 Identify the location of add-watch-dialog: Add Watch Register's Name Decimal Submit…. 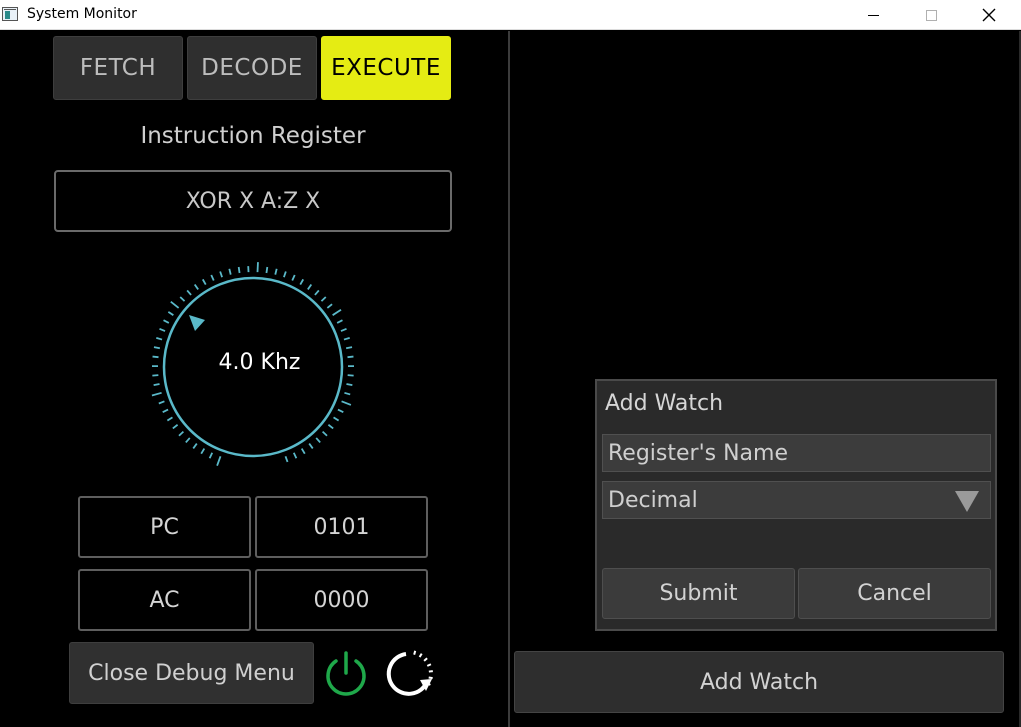
(796, 505).